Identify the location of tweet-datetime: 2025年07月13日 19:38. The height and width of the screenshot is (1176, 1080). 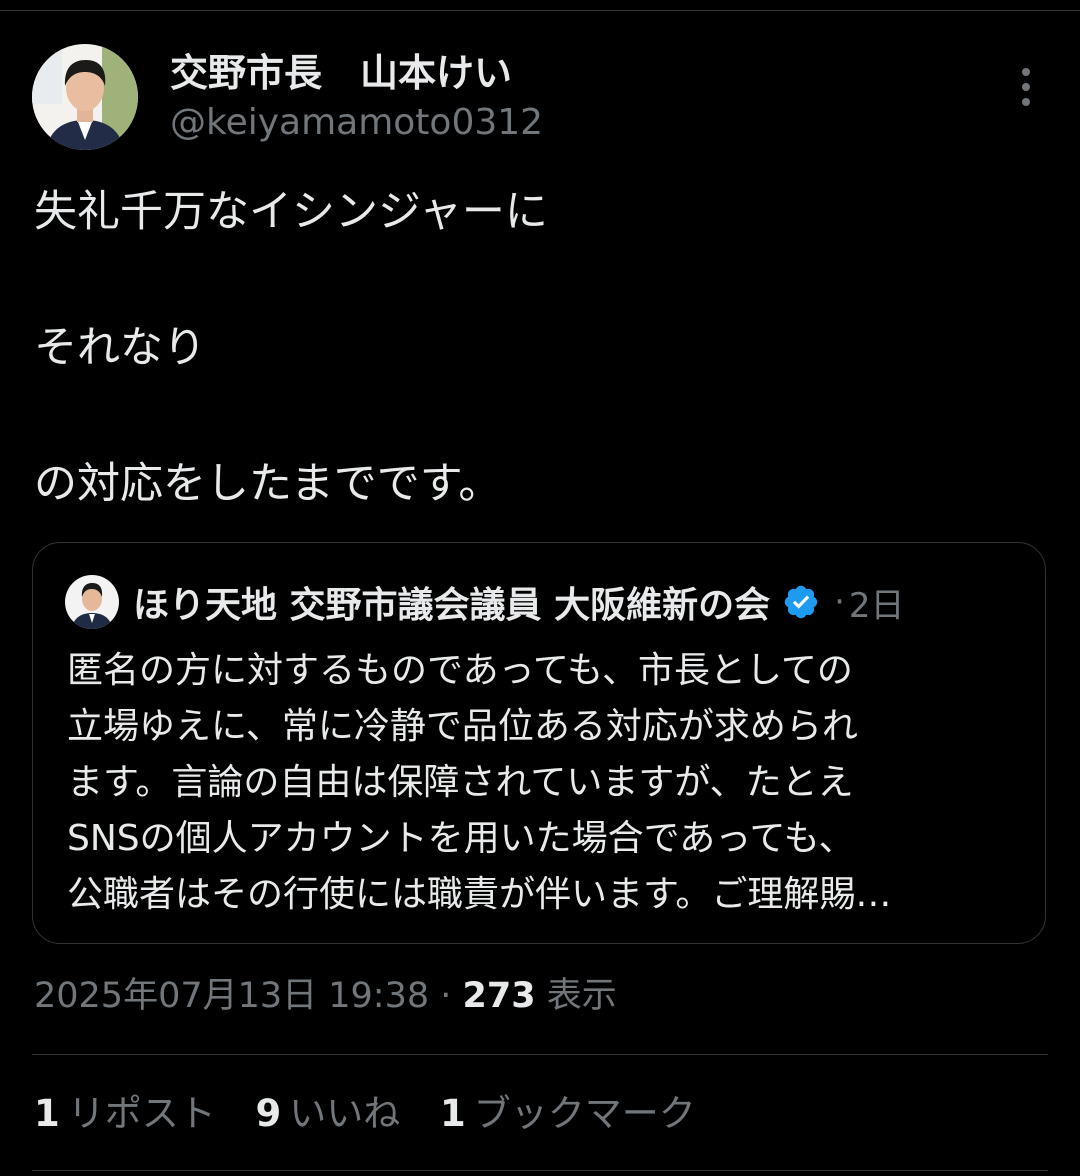
(231, 996).